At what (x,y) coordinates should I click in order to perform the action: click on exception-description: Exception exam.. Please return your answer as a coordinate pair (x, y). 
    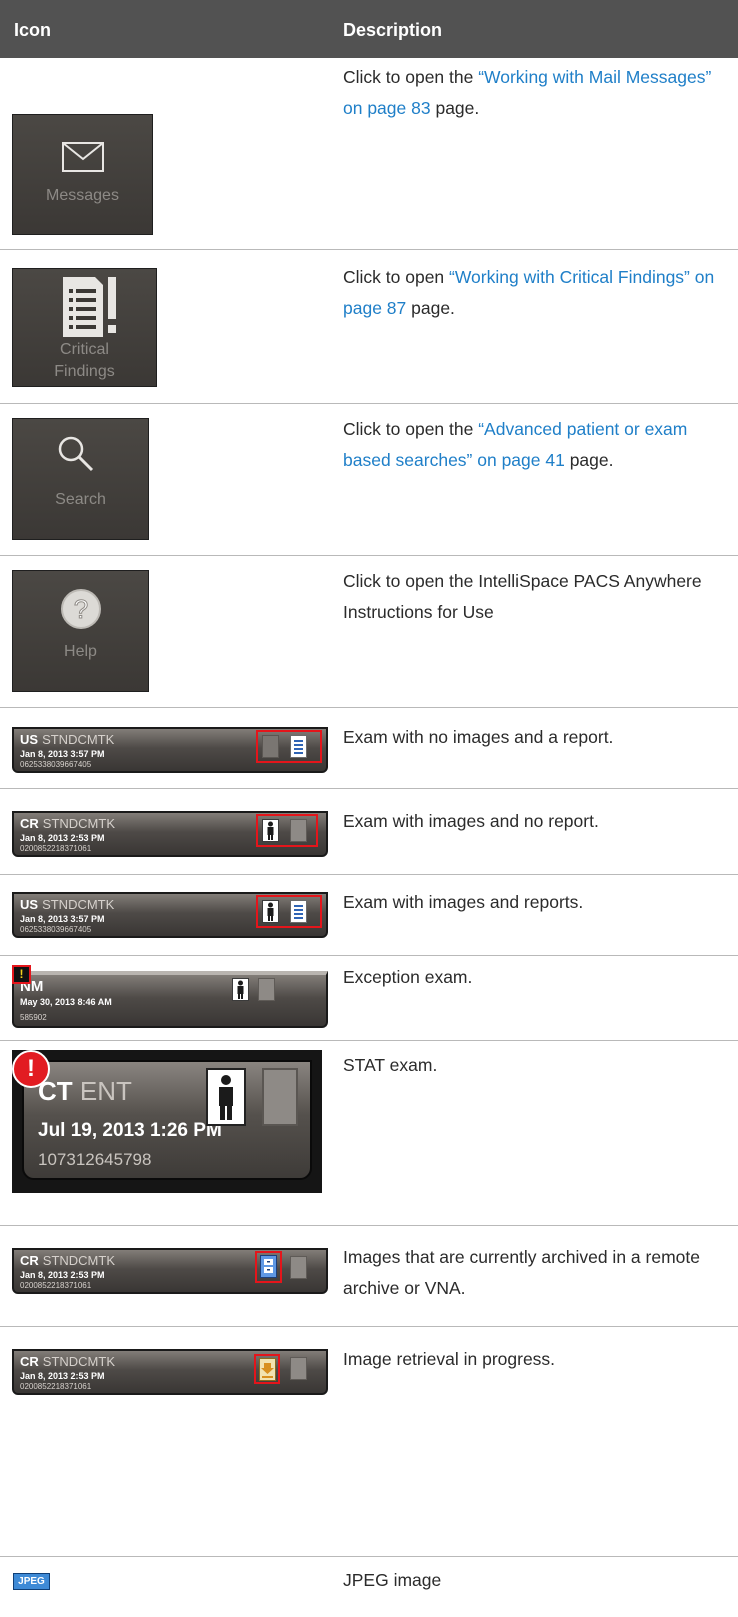
    Looking at the image, I should click on (408, 977).